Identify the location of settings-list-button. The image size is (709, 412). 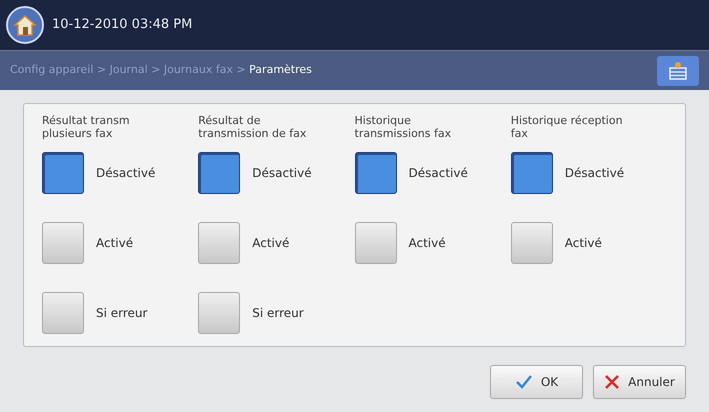
(678, 71).